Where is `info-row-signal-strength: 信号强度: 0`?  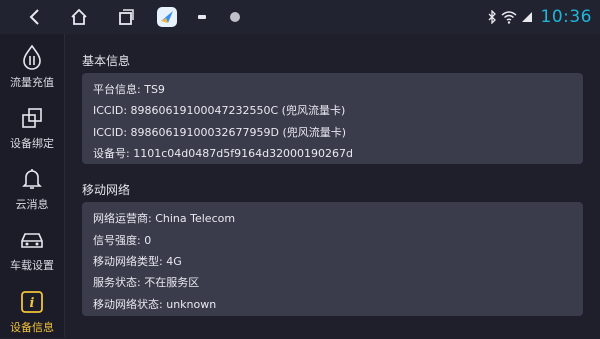
info-row-signal-strength: 信号强度: 0 is located at coordinates (122, 240).